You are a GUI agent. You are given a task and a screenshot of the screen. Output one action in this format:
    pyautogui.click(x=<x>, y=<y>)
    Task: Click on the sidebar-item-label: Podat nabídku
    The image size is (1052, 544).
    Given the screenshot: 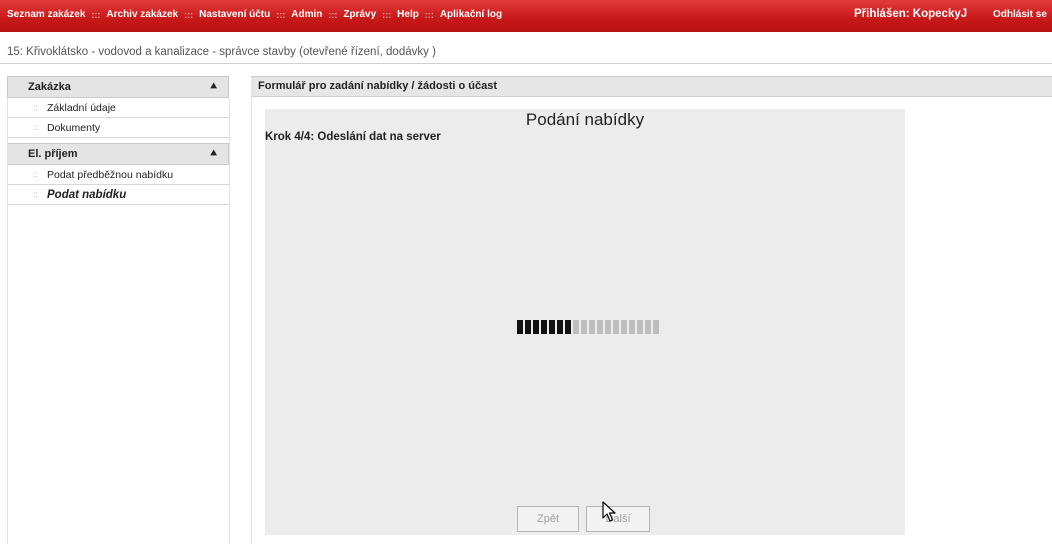 What is the action you would take?
    pyautogui.click(x=87, y=194)
    